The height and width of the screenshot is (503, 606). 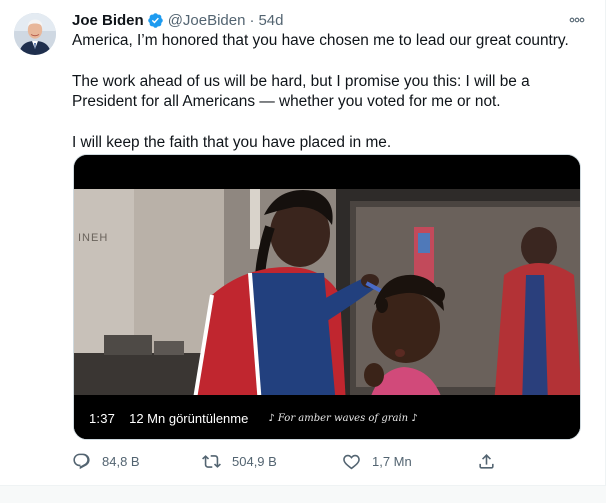 I want to click on like-button: 1,7 Mn, so click(x=377, y=461).